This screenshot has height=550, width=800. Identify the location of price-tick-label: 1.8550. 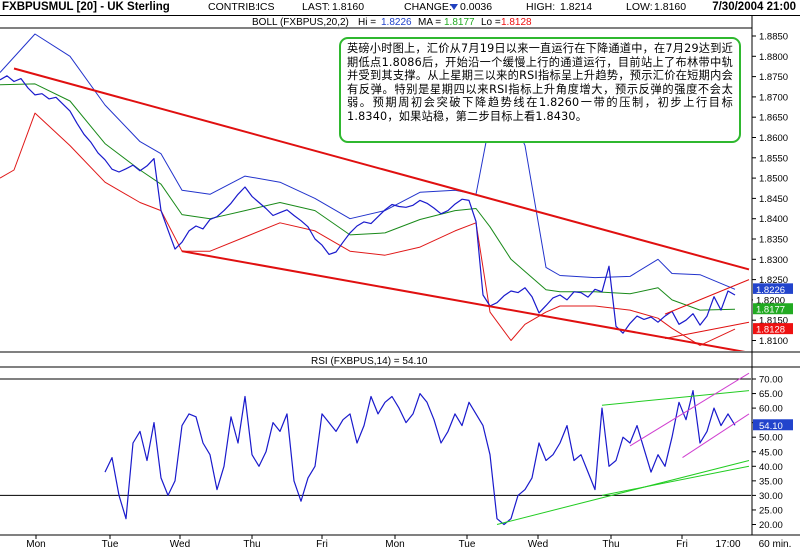
(773, 158).